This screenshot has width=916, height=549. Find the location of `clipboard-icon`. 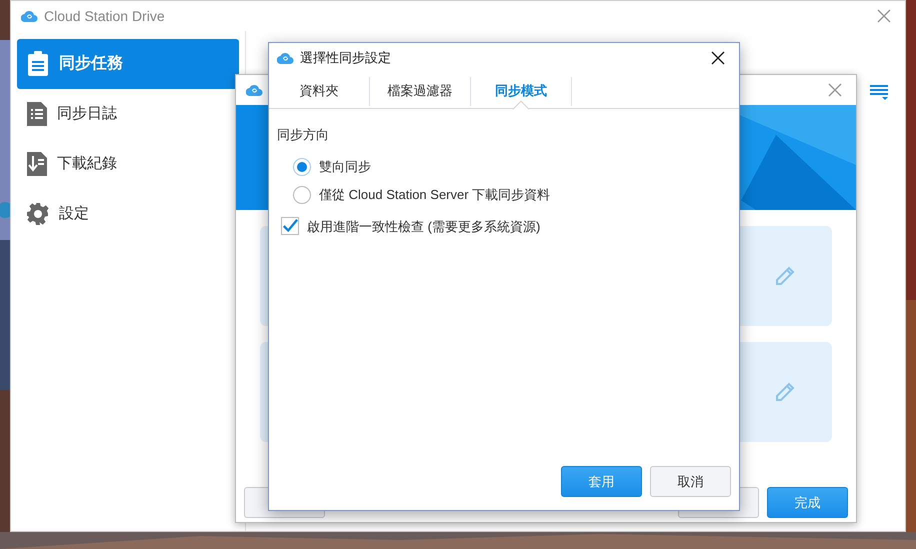

clipboard-icon is located at coordinates (38, 64).